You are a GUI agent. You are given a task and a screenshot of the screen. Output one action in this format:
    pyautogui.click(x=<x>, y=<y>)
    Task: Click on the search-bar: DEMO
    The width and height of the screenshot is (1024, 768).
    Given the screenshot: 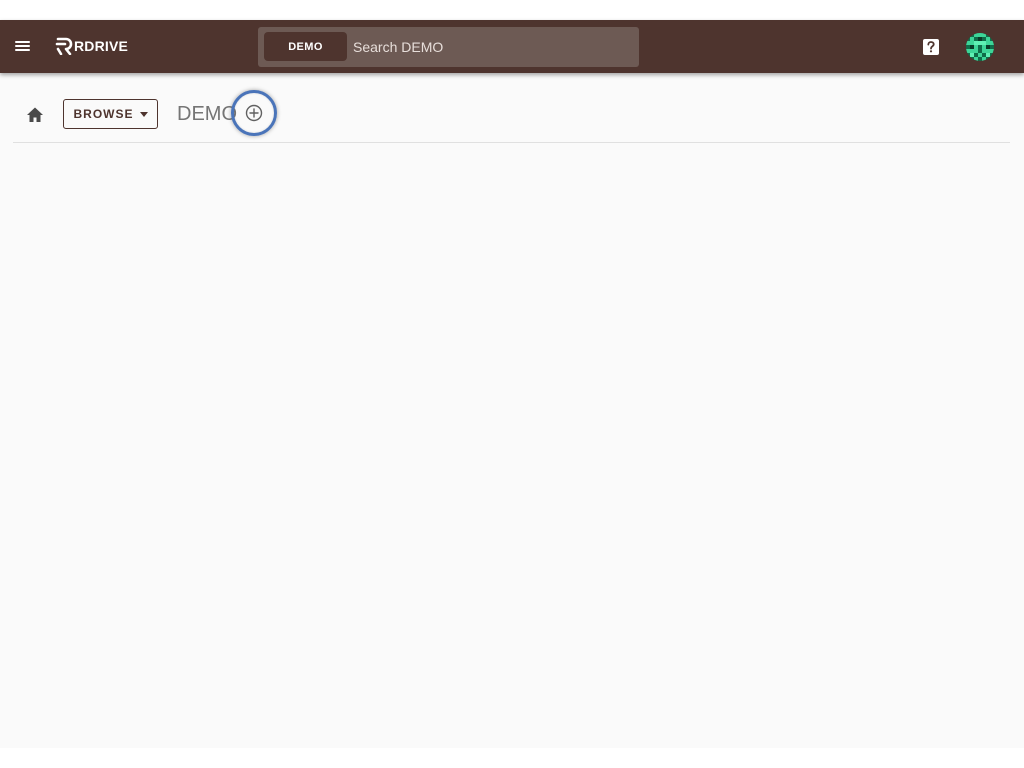 What is the action you would take?
    pyautogui.click(x=448, y=47)
    